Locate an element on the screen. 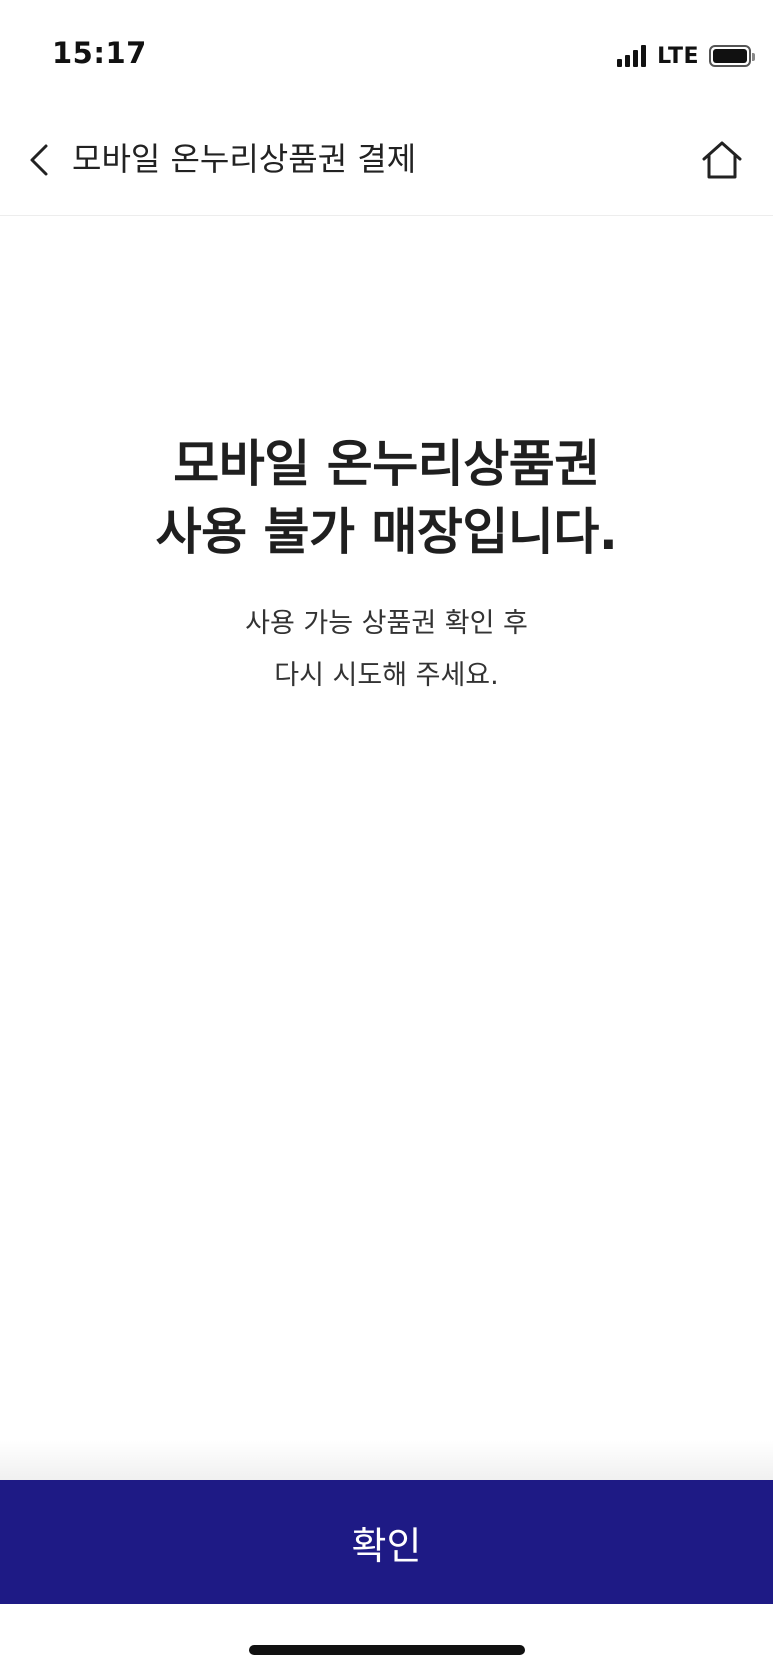 The image size is (773, 1674). home-button is located at coordinates (722, 160).